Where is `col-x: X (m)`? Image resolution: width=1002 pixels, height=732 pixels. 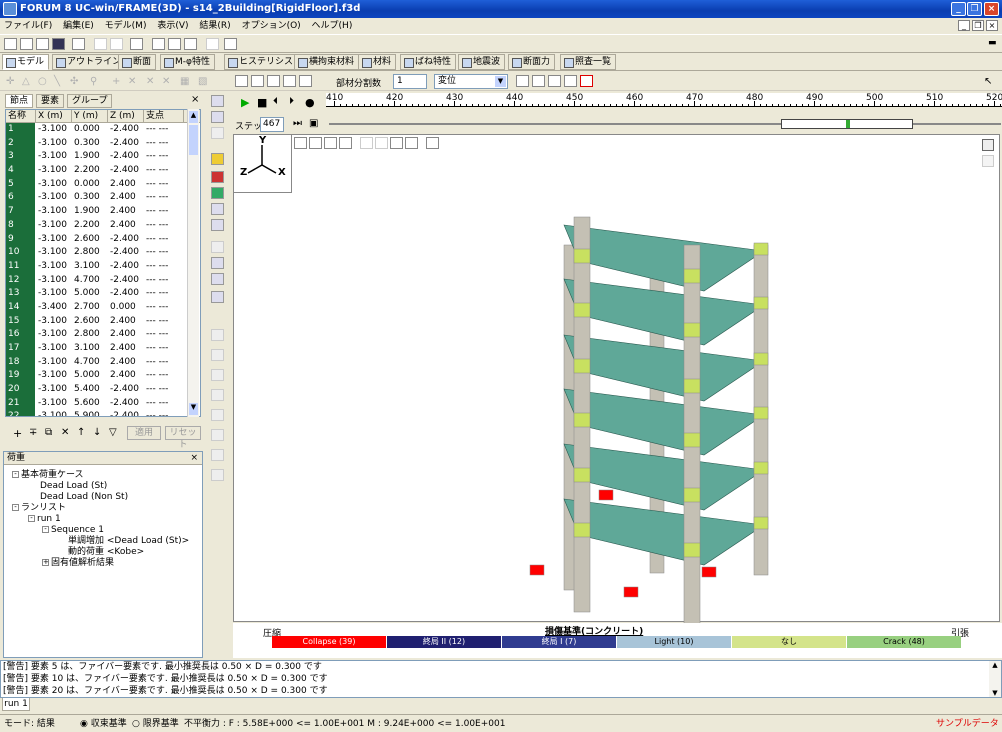
col-x: X (m) is located at coordinates (54, 116).